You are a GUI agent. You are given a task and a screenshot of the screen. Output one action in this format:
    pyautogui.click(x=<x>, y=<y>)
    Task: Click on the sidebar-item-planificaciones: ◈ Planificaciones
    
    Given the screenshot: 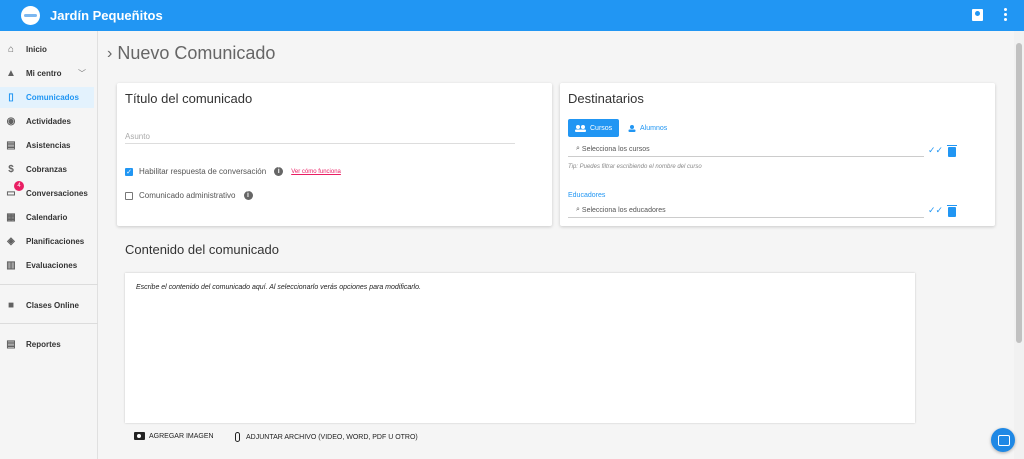 What is the action you would take?
    pyautogui.click(x=47, y=241)
    